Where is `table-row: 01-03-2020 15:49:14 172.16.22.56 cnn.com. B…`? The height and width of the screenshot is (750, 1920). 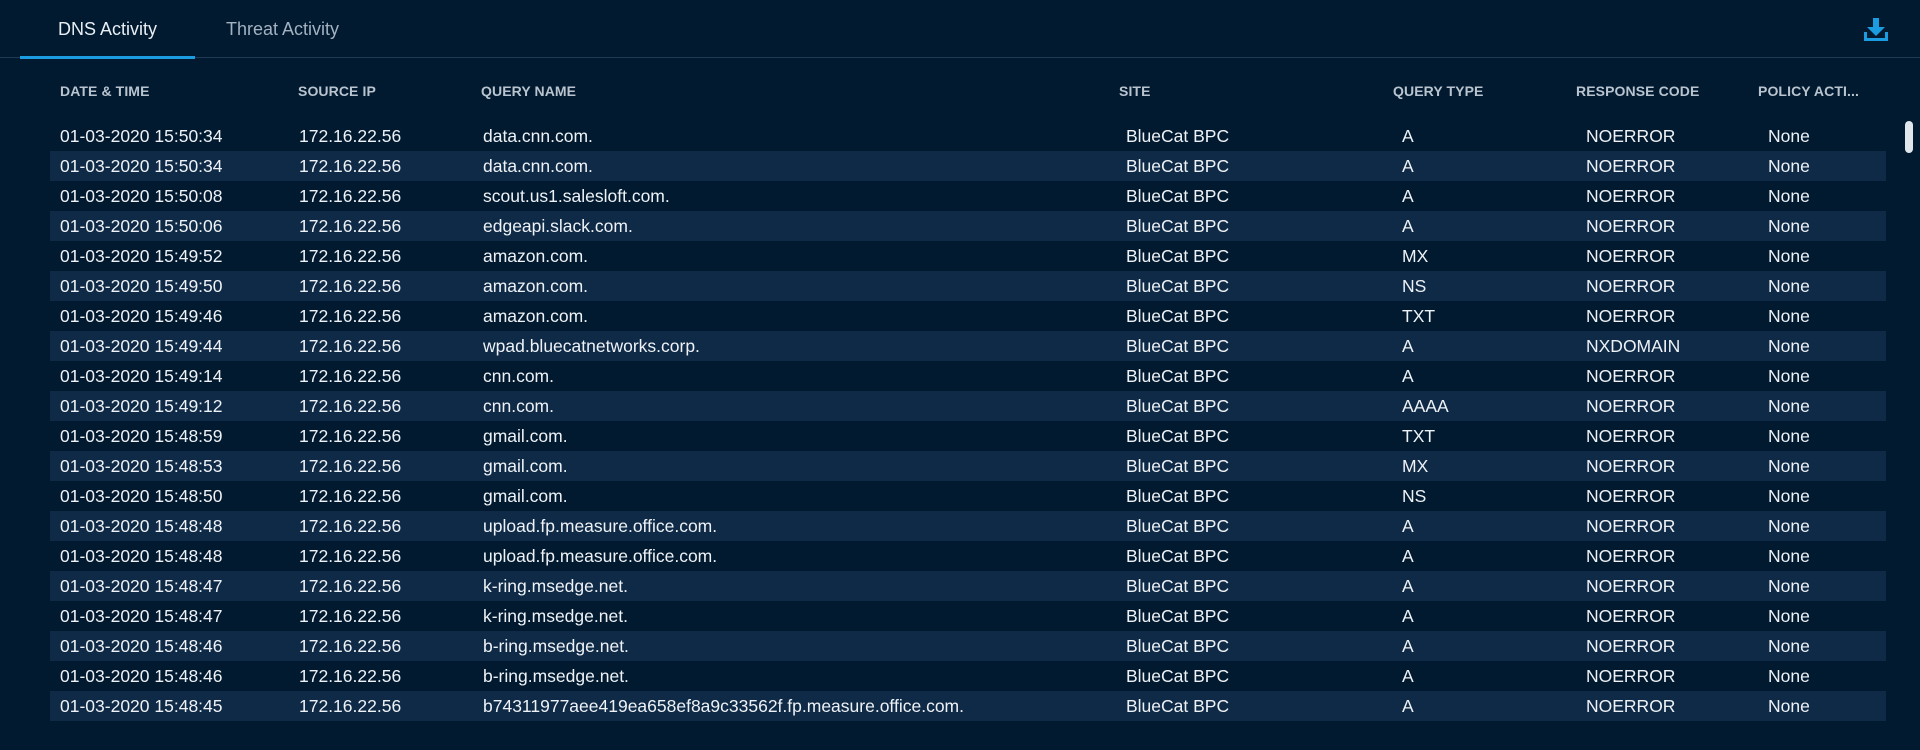
table-row: 01-03-2020 15:49:14 172.16.22.56 cnn.com. B… is located at coordinates (968, 376).